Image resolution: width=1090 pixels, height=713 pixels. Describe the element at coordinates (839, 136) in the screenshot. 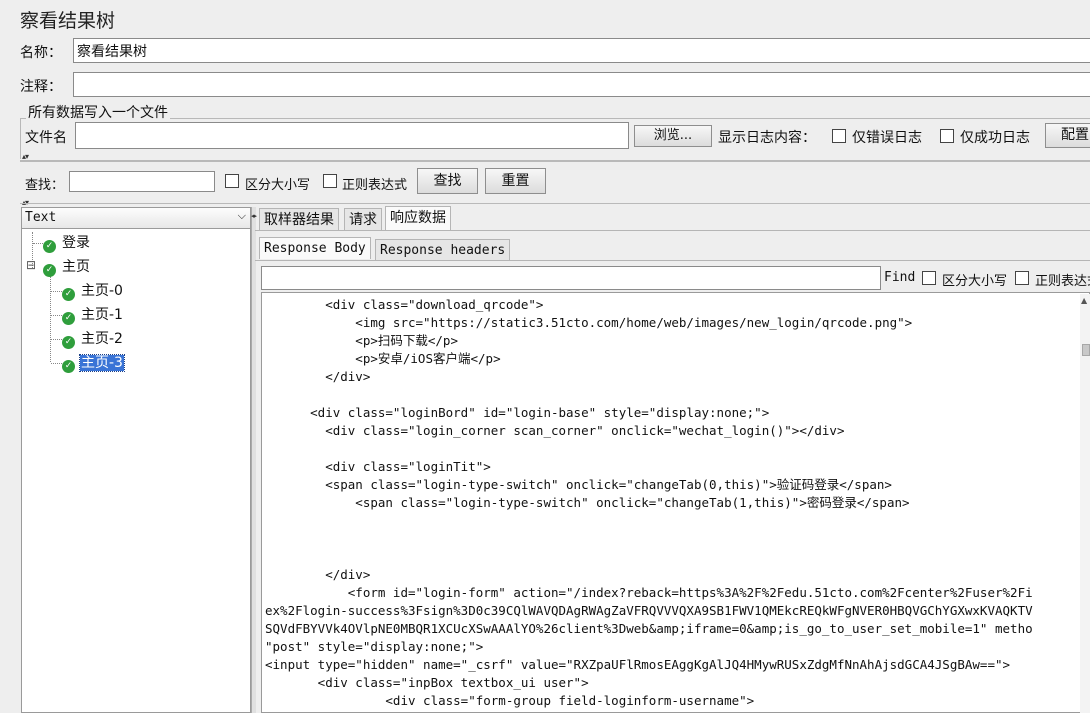

I see `errors-only-checkbox` at that location.